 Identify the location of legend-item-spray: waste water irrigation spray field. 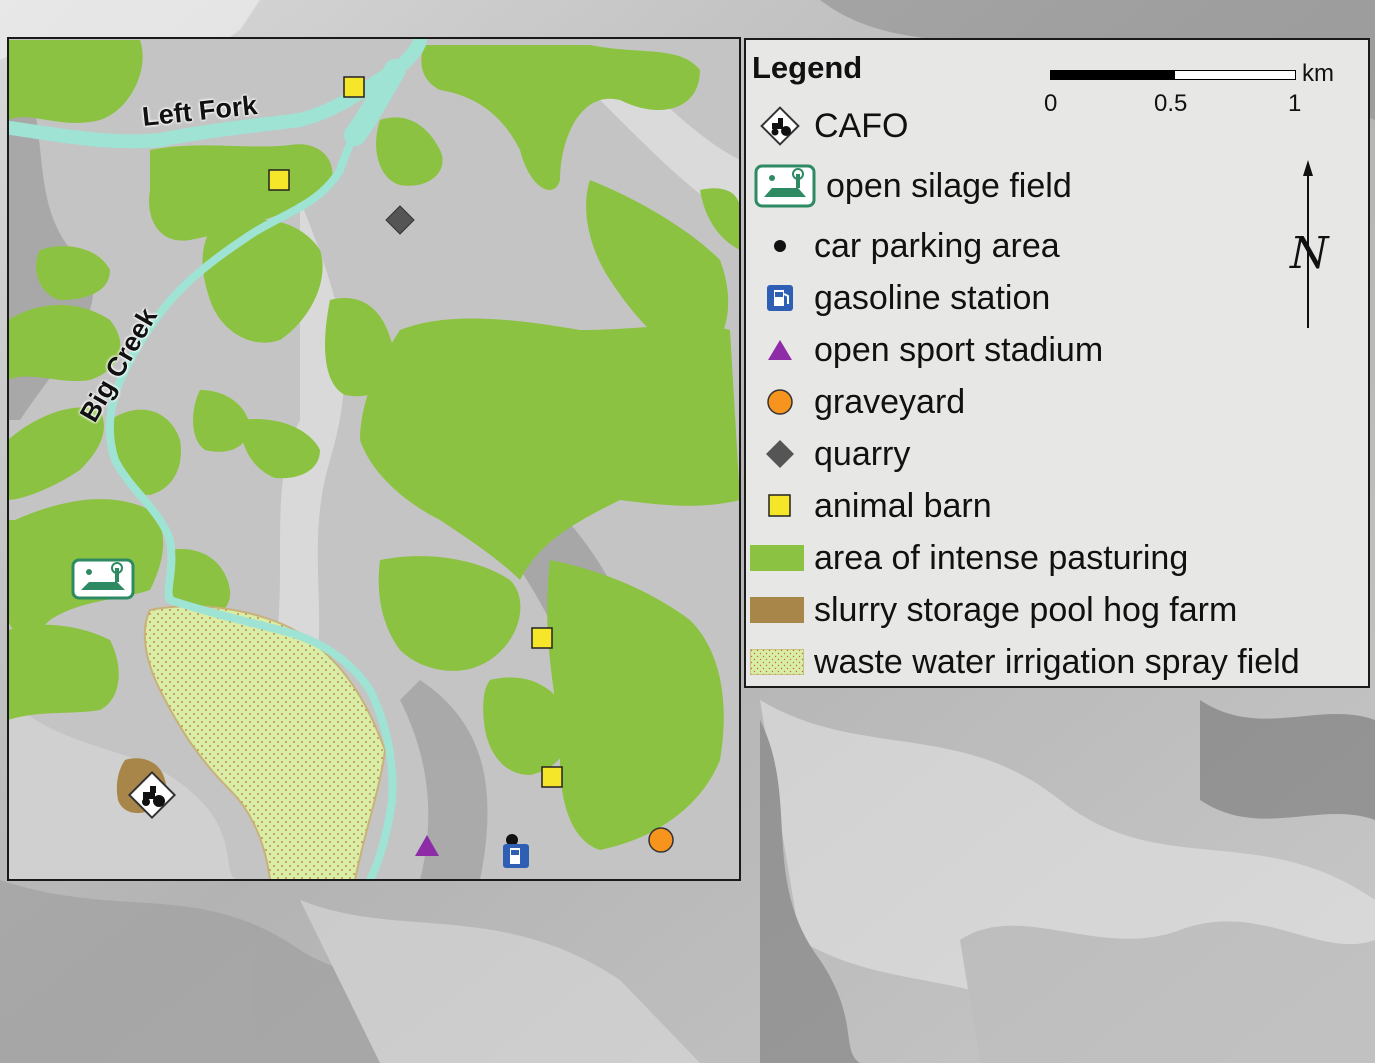
(1056, 662).